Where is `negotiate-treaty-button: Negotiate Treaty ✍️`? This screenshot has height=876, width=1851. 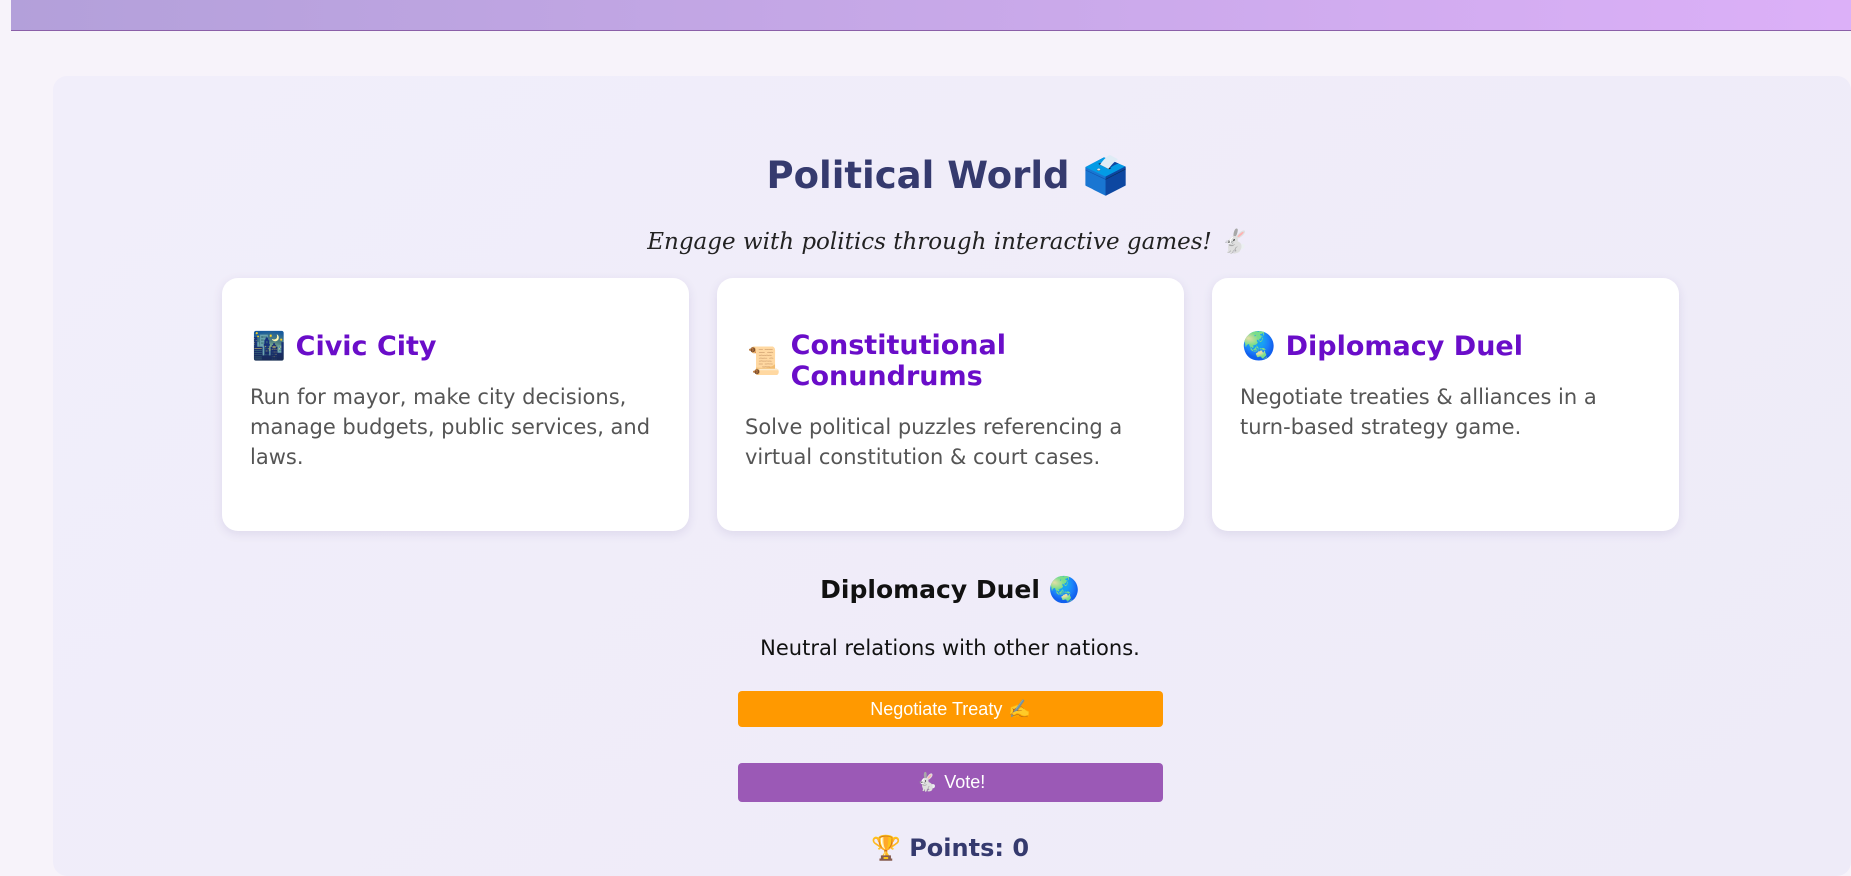
negotiate-treaty-button: Negotiate Treaty ✍️ is located at coordinates (950, 709).